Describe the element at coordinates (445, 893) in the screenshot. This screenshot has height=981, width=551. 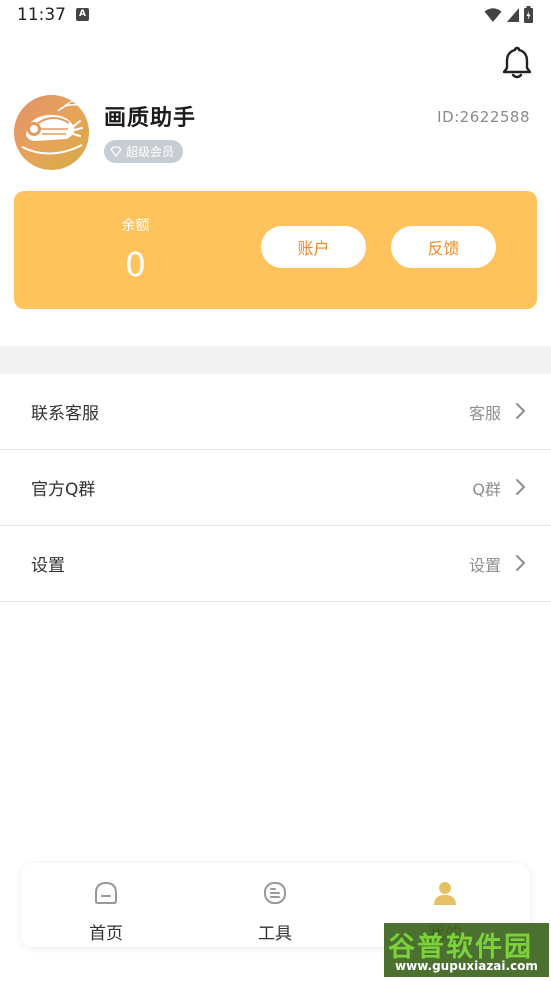
I see `profile-icon` at that location.